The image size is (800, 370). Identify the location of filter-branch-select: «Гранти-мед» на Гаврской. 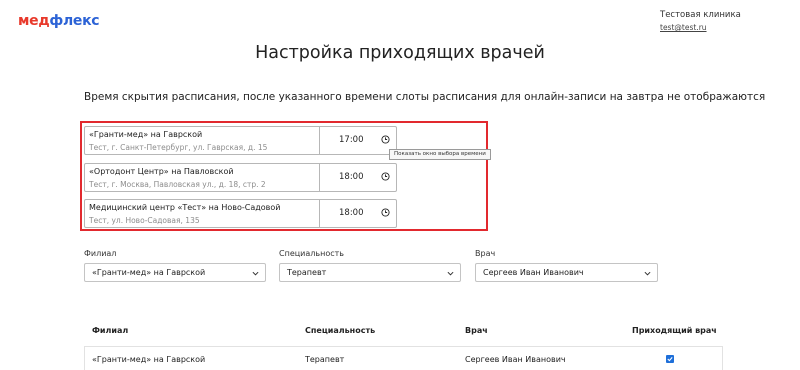
(175, 272).